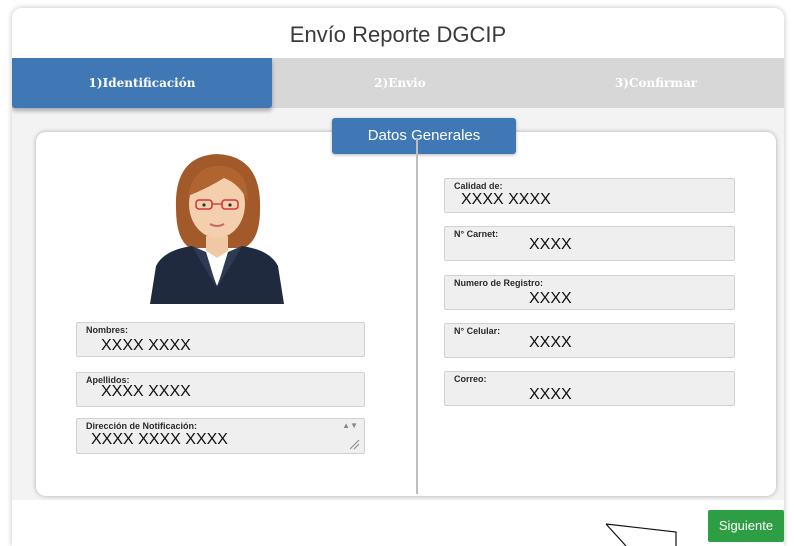 This screenshot has height=546, width=794. Describe the element at coordinates (470, 379) in the screenshot. I see `correo-label: Correo:` at that location.